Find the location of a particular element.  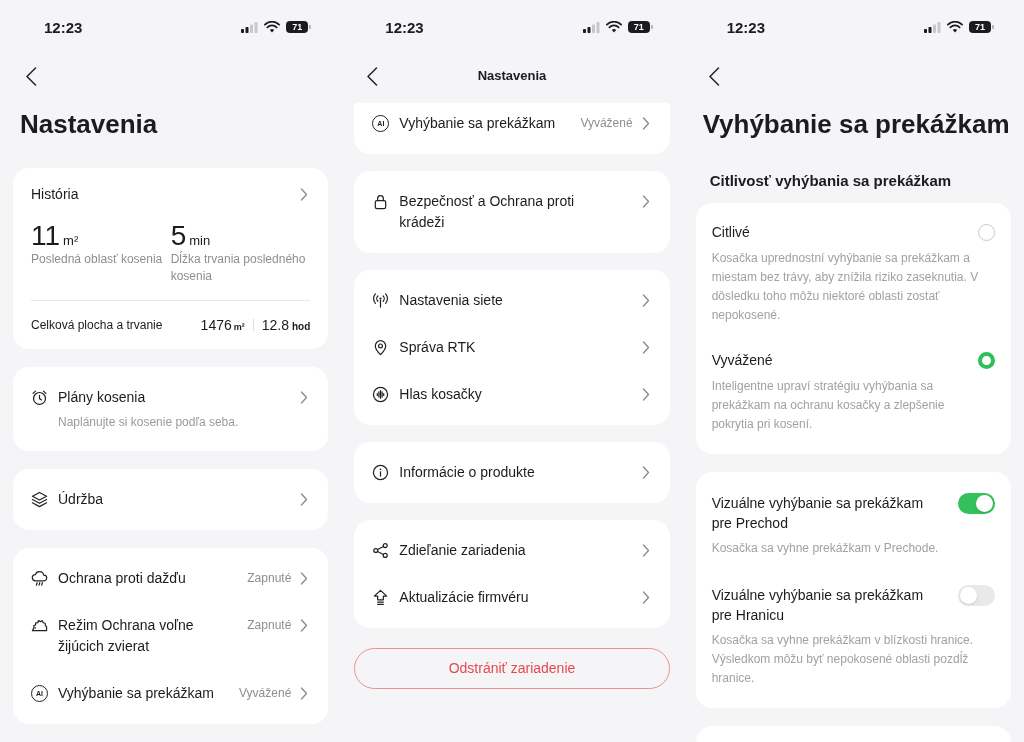

total-unit: hod is located at coordinates (301, 326).